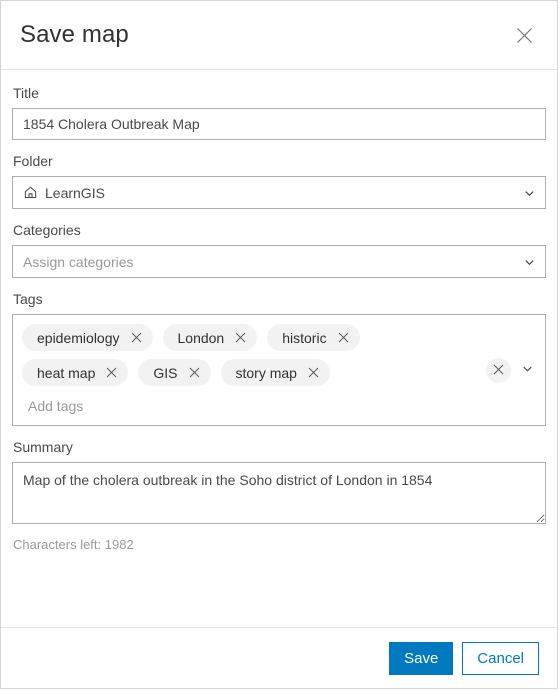 Image resolution: width=560 pixels, height=691 pixels. I want to click on tags-actions, so click(510, 370).